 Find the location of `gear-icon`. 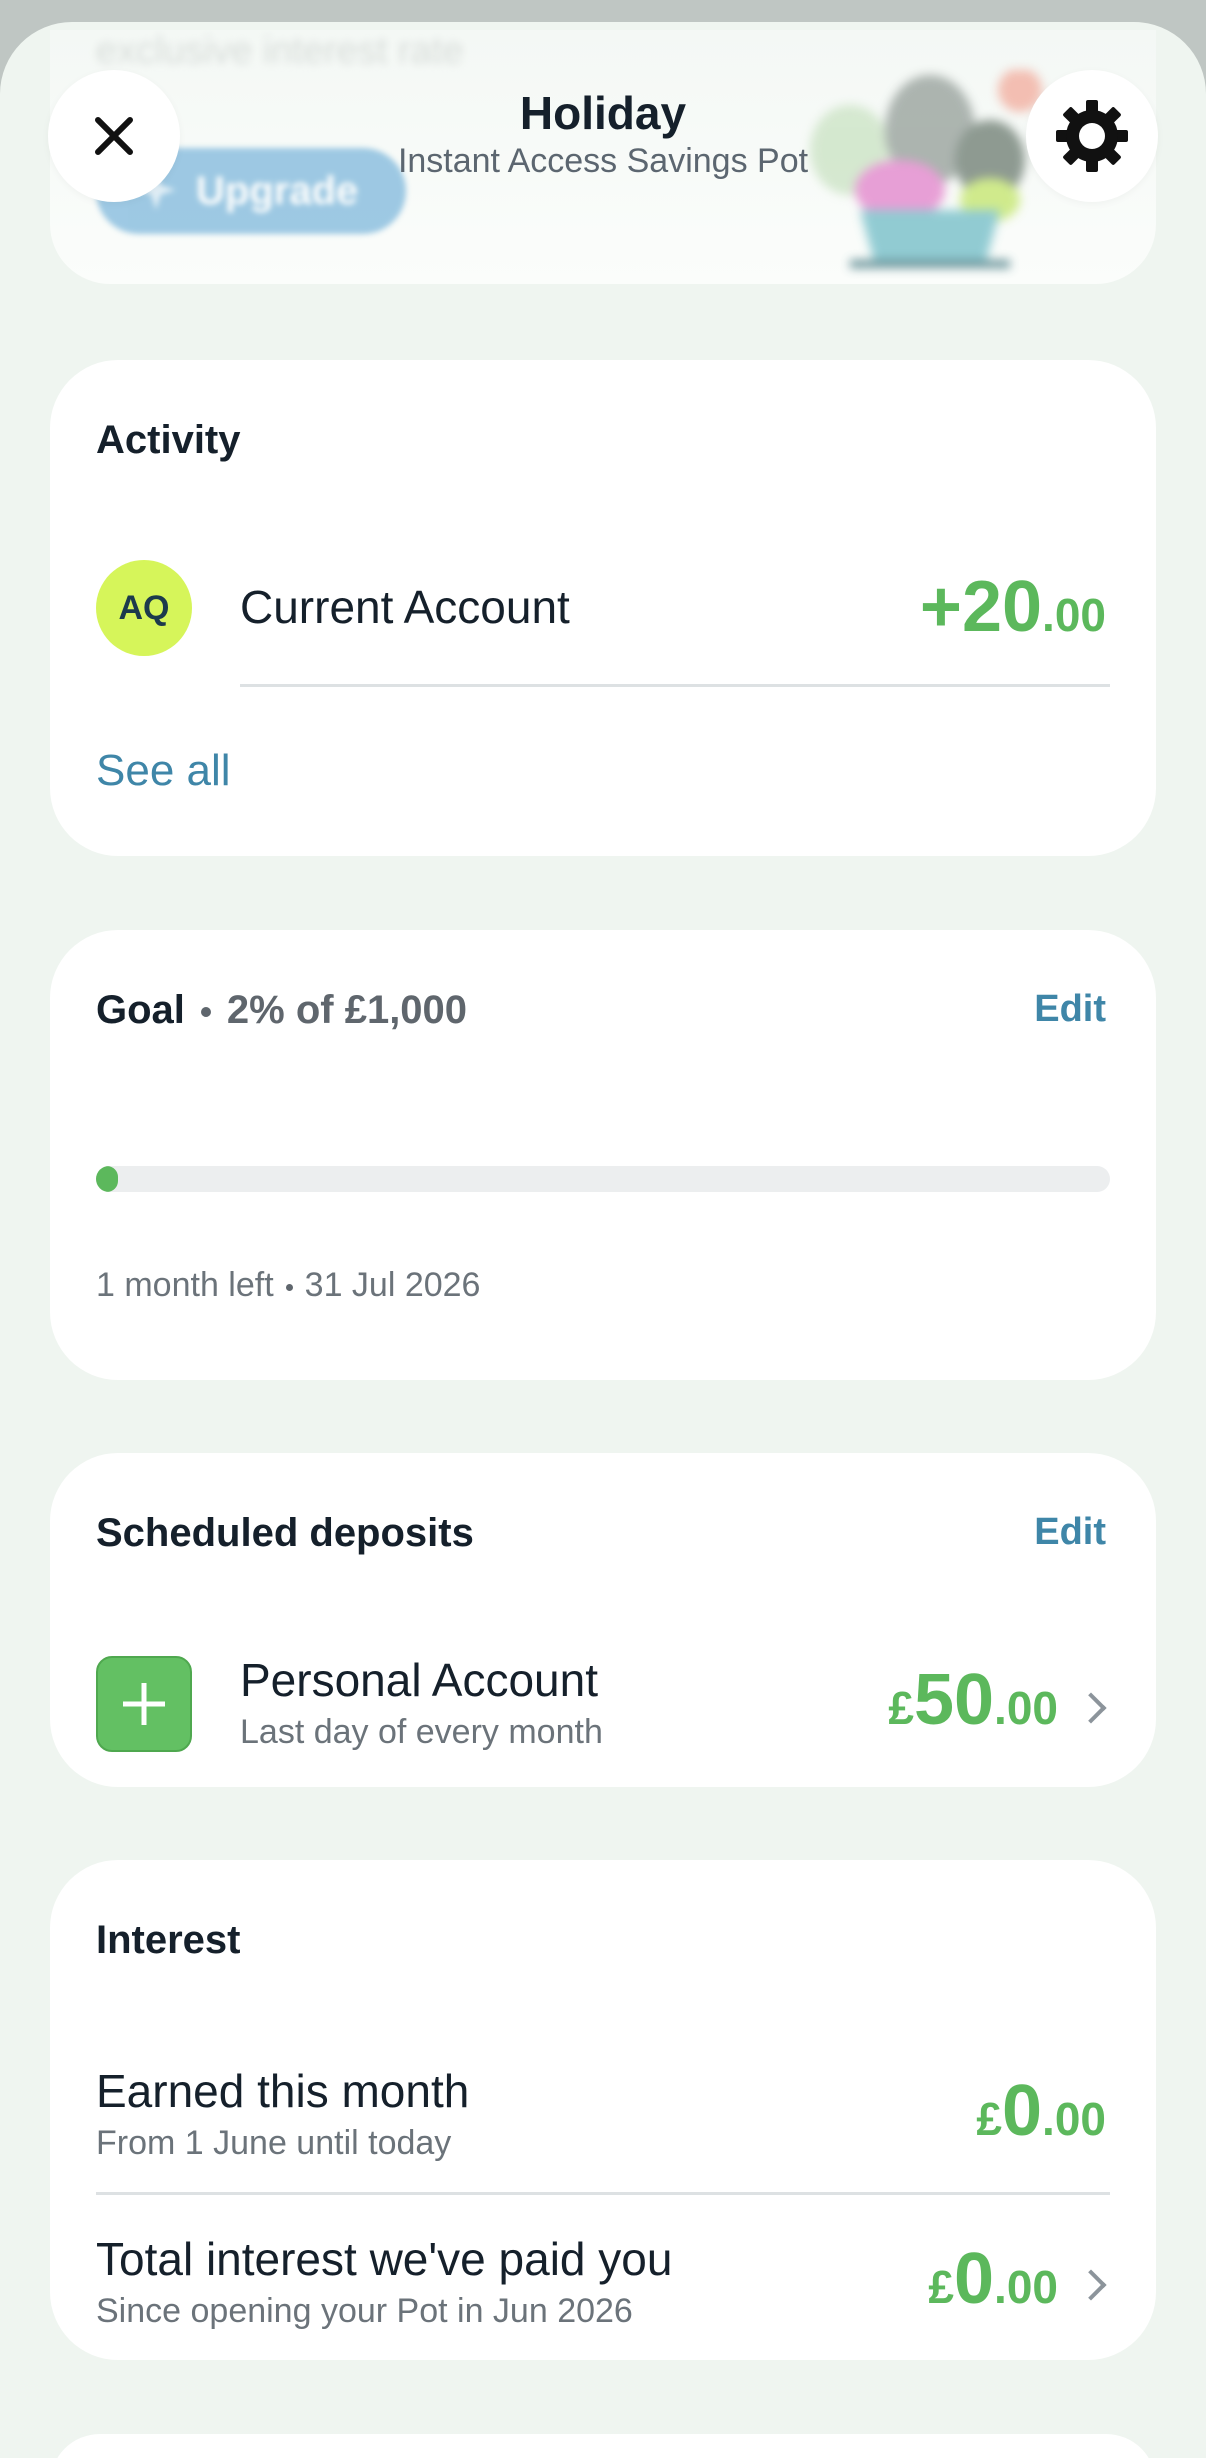

gear-icon is located at coordinates (1092, 136).